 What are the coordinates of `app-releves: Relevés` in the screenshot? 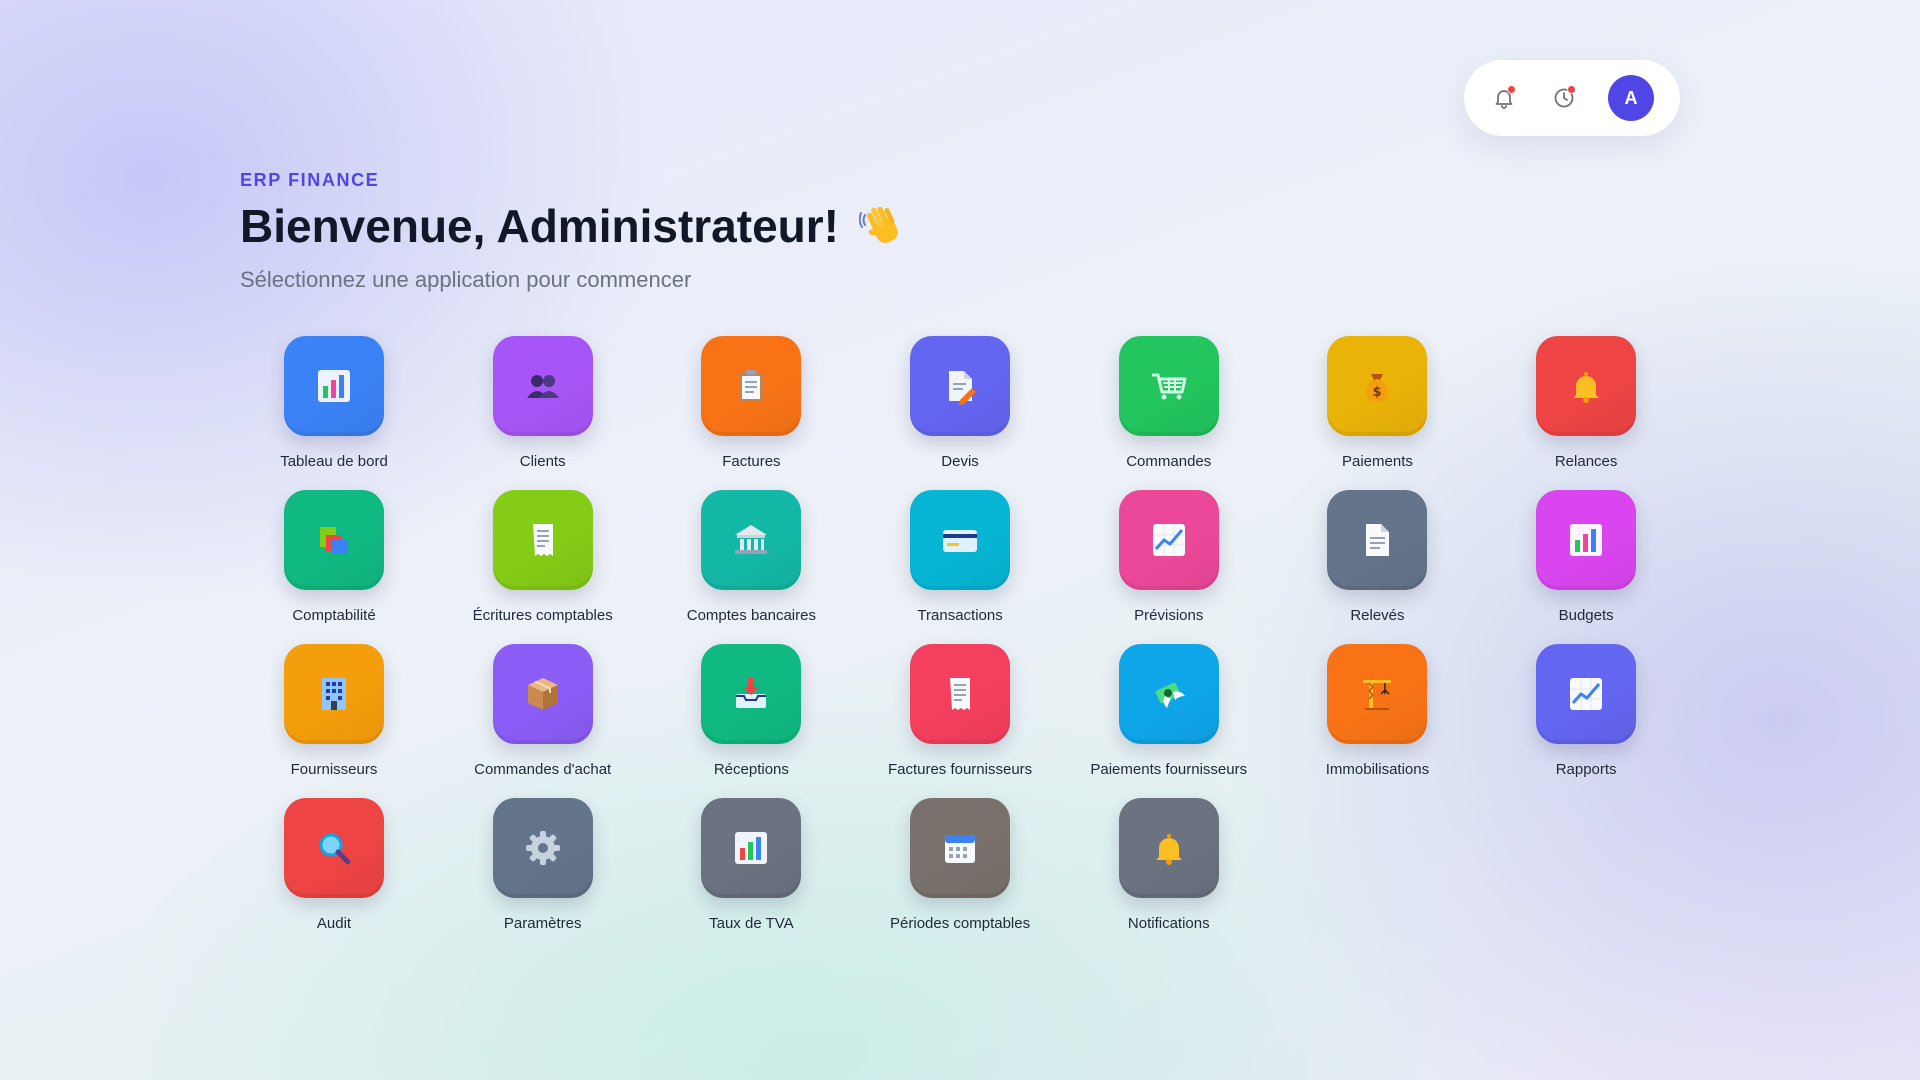 It's located at (1377, 562).